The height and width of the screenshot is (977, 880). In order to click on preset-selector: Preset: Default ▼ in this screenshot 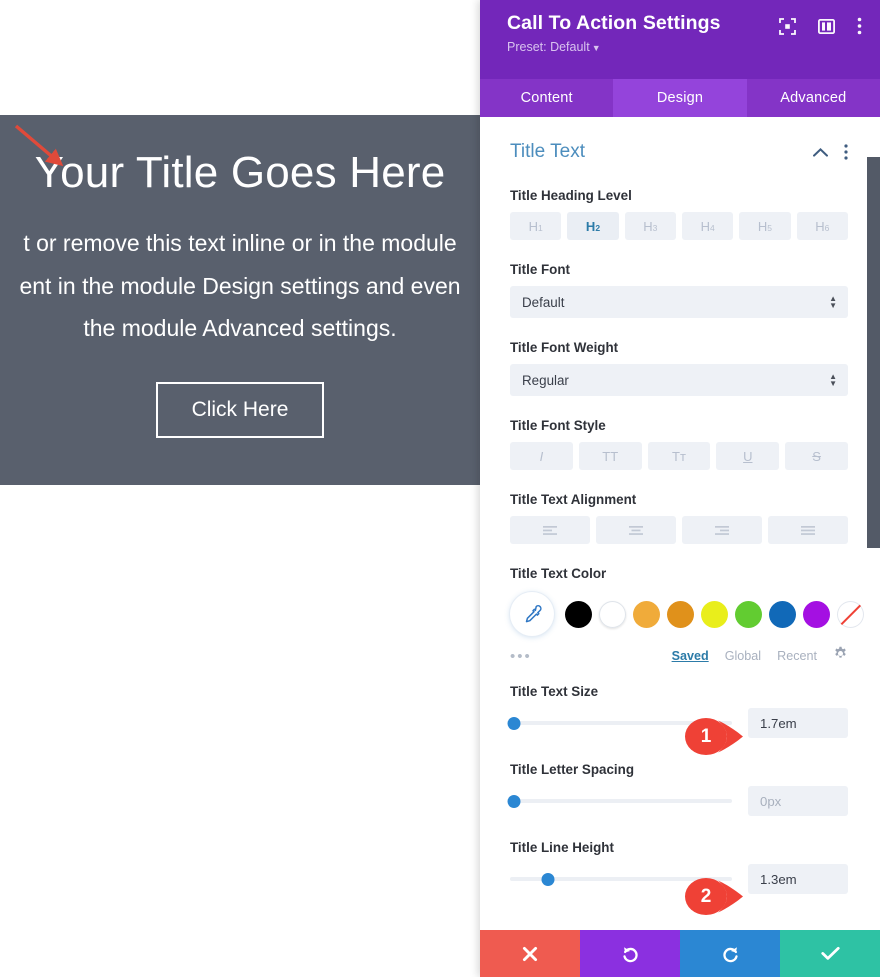, I will do `click(682, 47)`.